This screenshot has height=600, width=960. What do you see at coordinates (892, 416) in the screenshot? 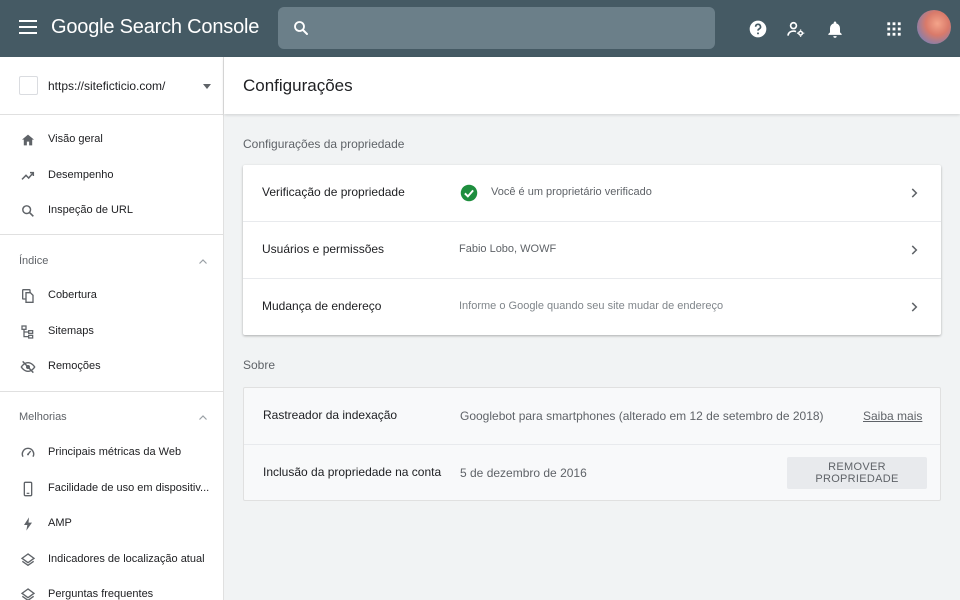
I see `learn-more-link: Saiba mais` at bounding box center [892, 416].